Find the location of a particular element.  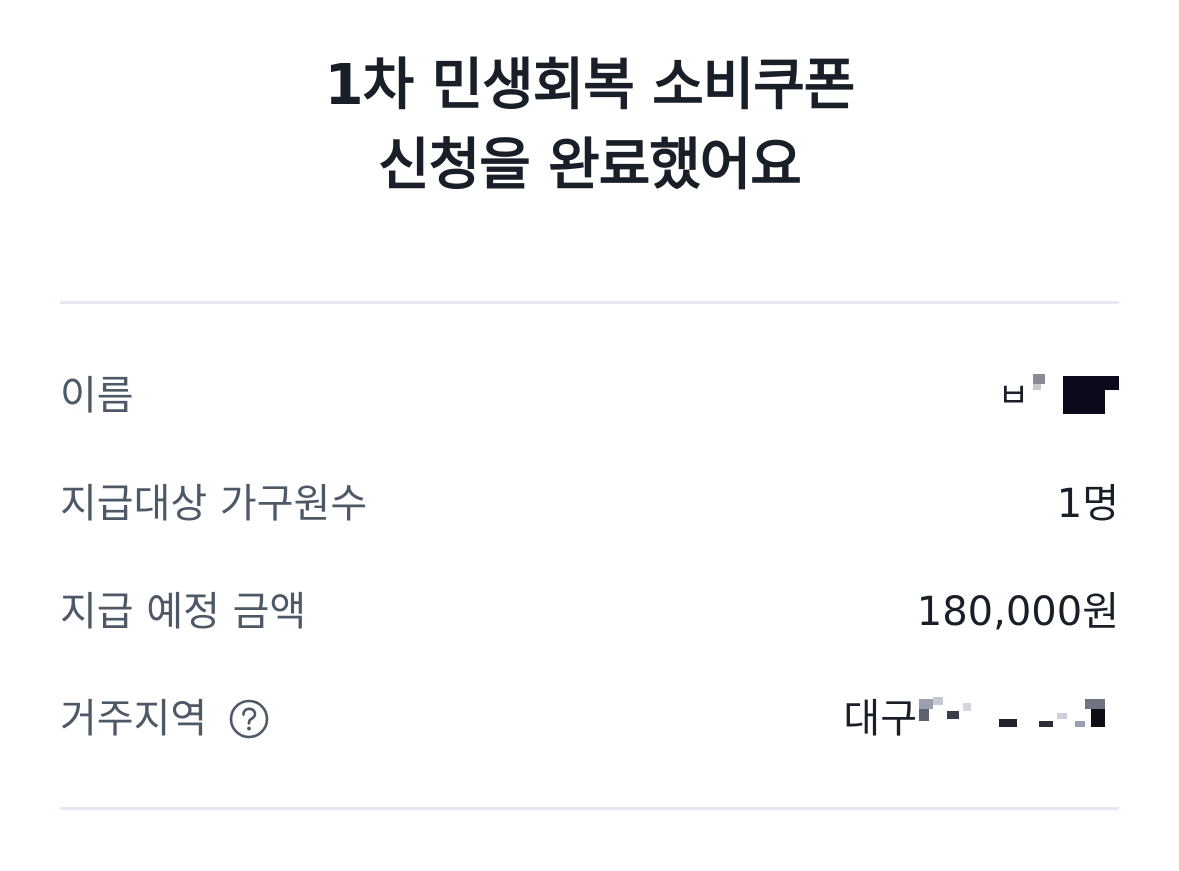

name-redaction-mosaic is located at coordinates (1076, 396).